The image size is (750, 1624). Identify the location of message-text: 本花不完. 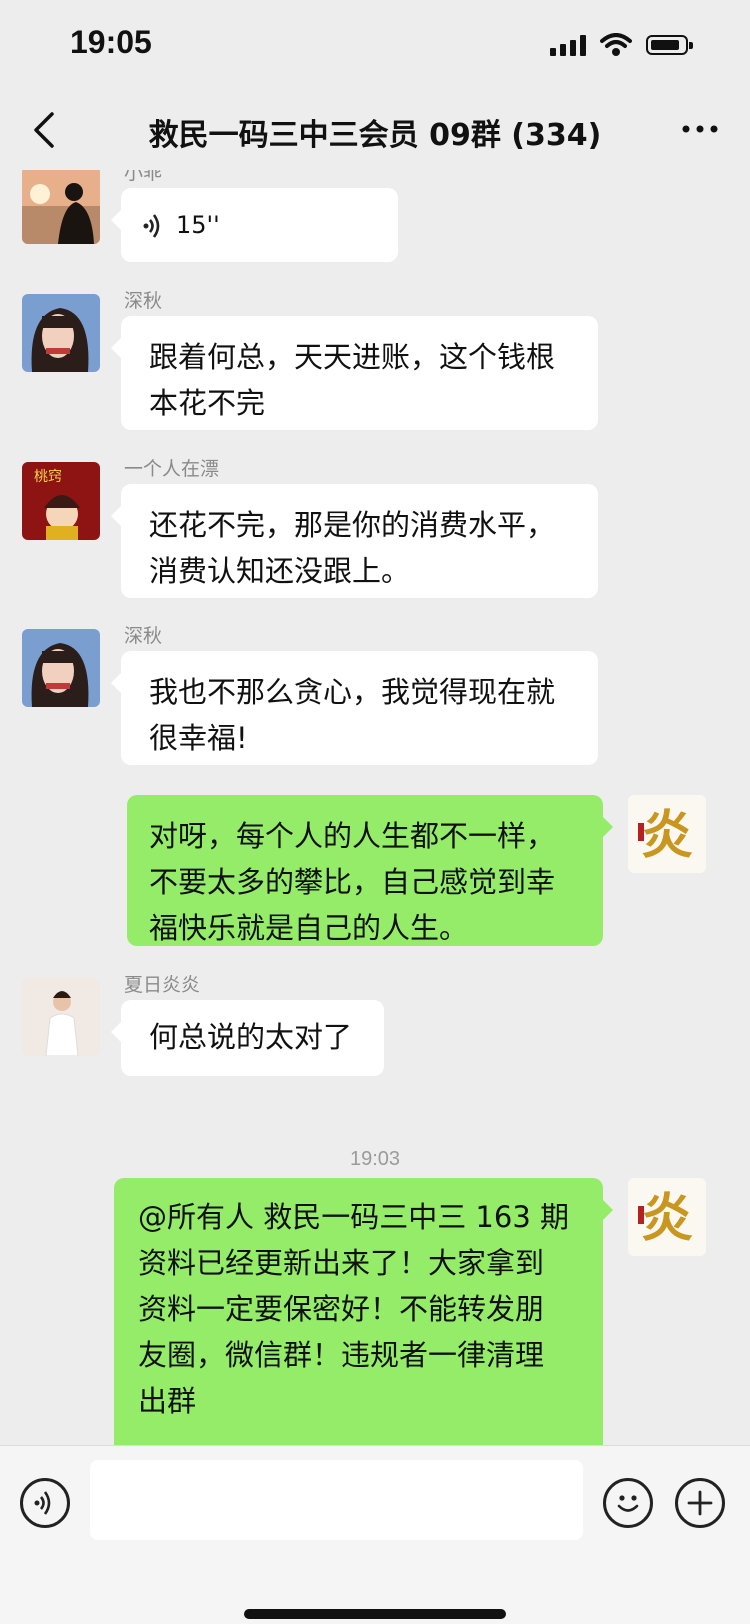
(207, 403).